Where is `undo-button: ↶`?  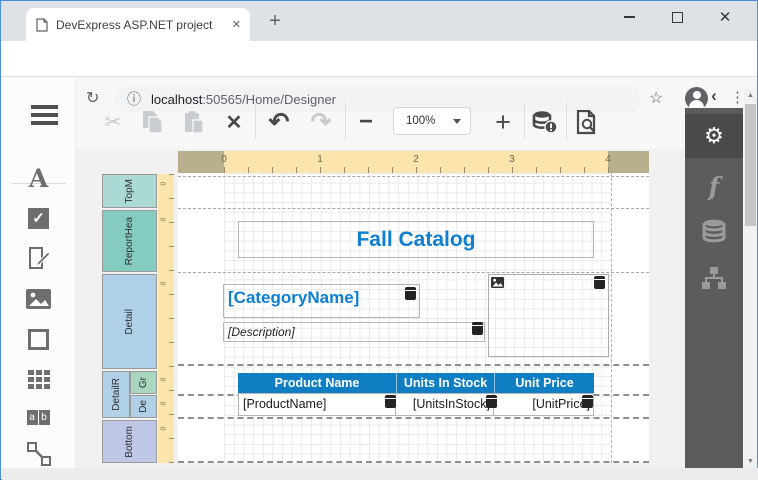
undo-button: ↶ is located at coordinates (279, 122).